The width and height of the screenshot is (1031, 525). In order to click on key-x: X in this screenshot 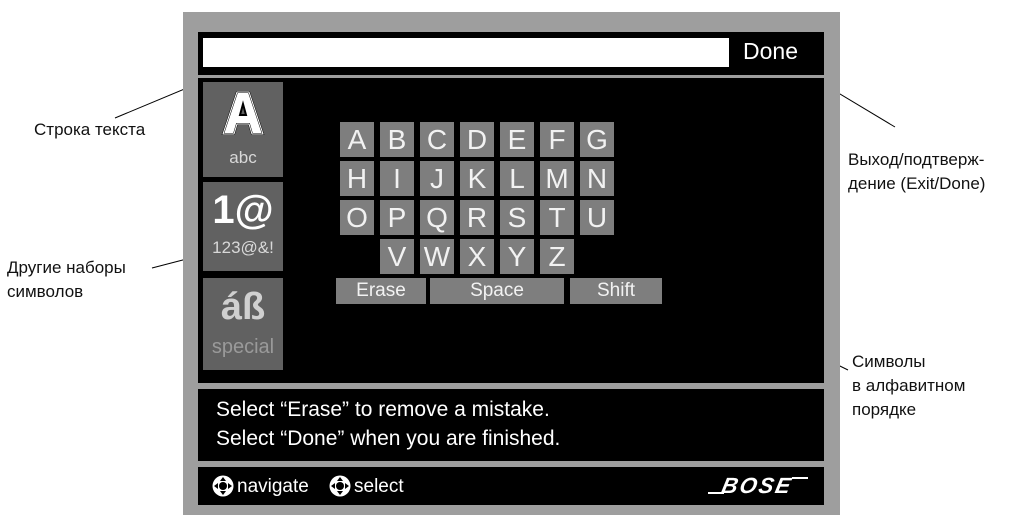, I will do `click(477, 256)`.